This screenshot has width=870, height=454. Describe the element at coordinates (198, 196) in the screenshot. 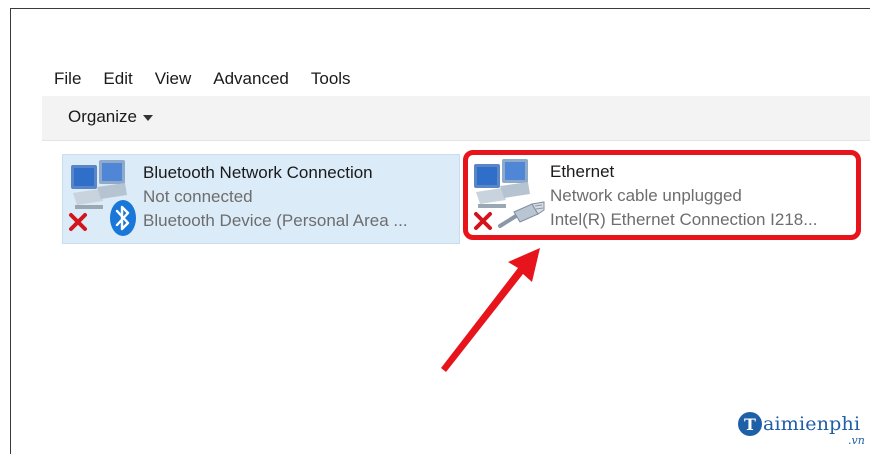

I see `connection-status: Not connected` at that location.